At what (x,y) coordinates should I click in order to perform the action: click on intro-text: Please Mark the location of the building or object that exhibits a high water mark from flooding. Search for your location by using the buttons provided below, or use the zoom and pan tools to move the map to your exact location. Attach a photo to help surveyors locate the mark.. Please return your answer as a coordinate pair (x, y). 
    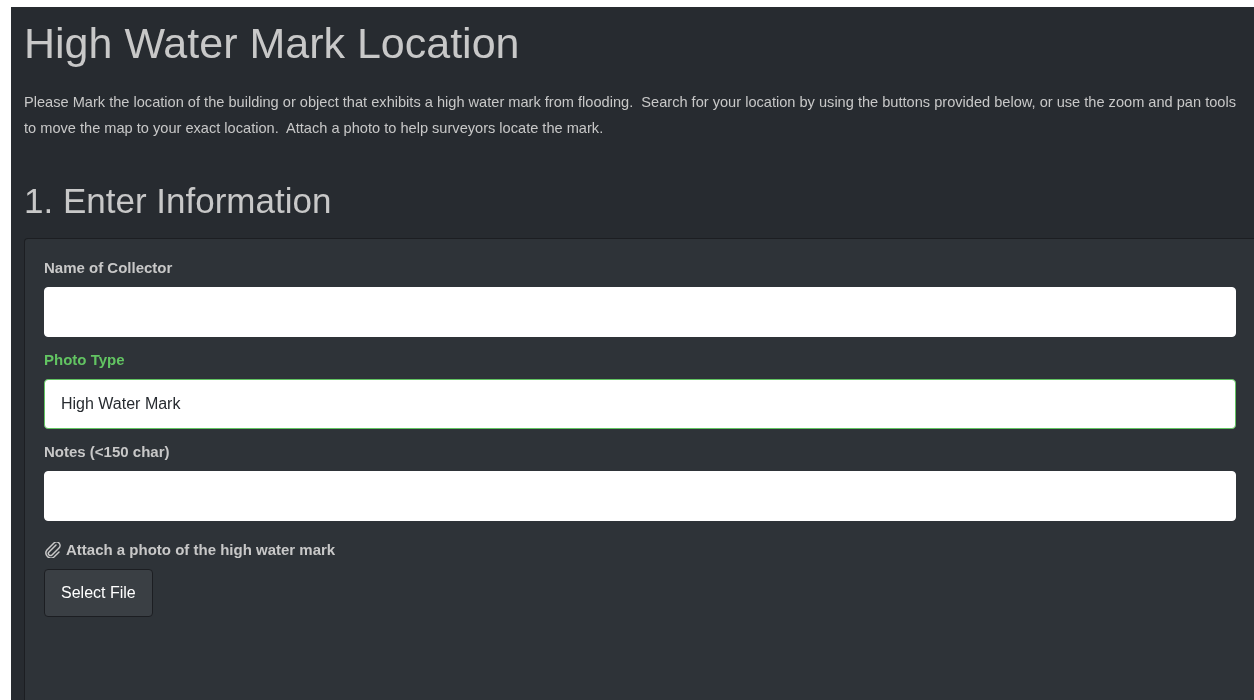
    Looking at the image, I should click on (630, 115).